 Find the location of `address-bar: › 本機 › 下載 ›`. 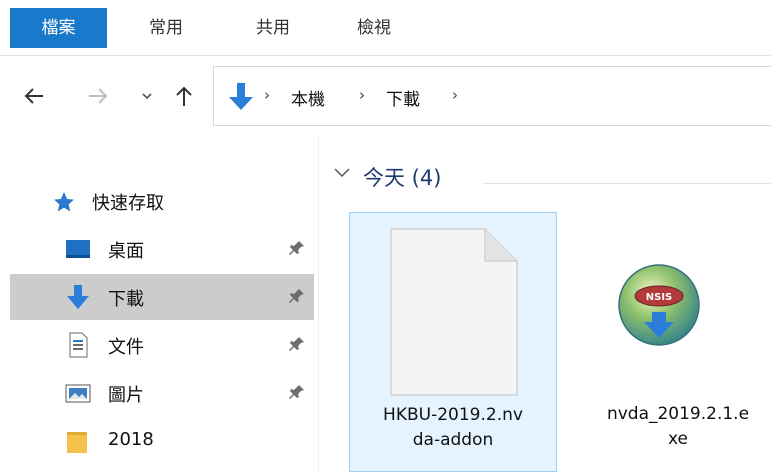

address-bar: › 本機 › 下載 › is located at coordinates (492, 96).